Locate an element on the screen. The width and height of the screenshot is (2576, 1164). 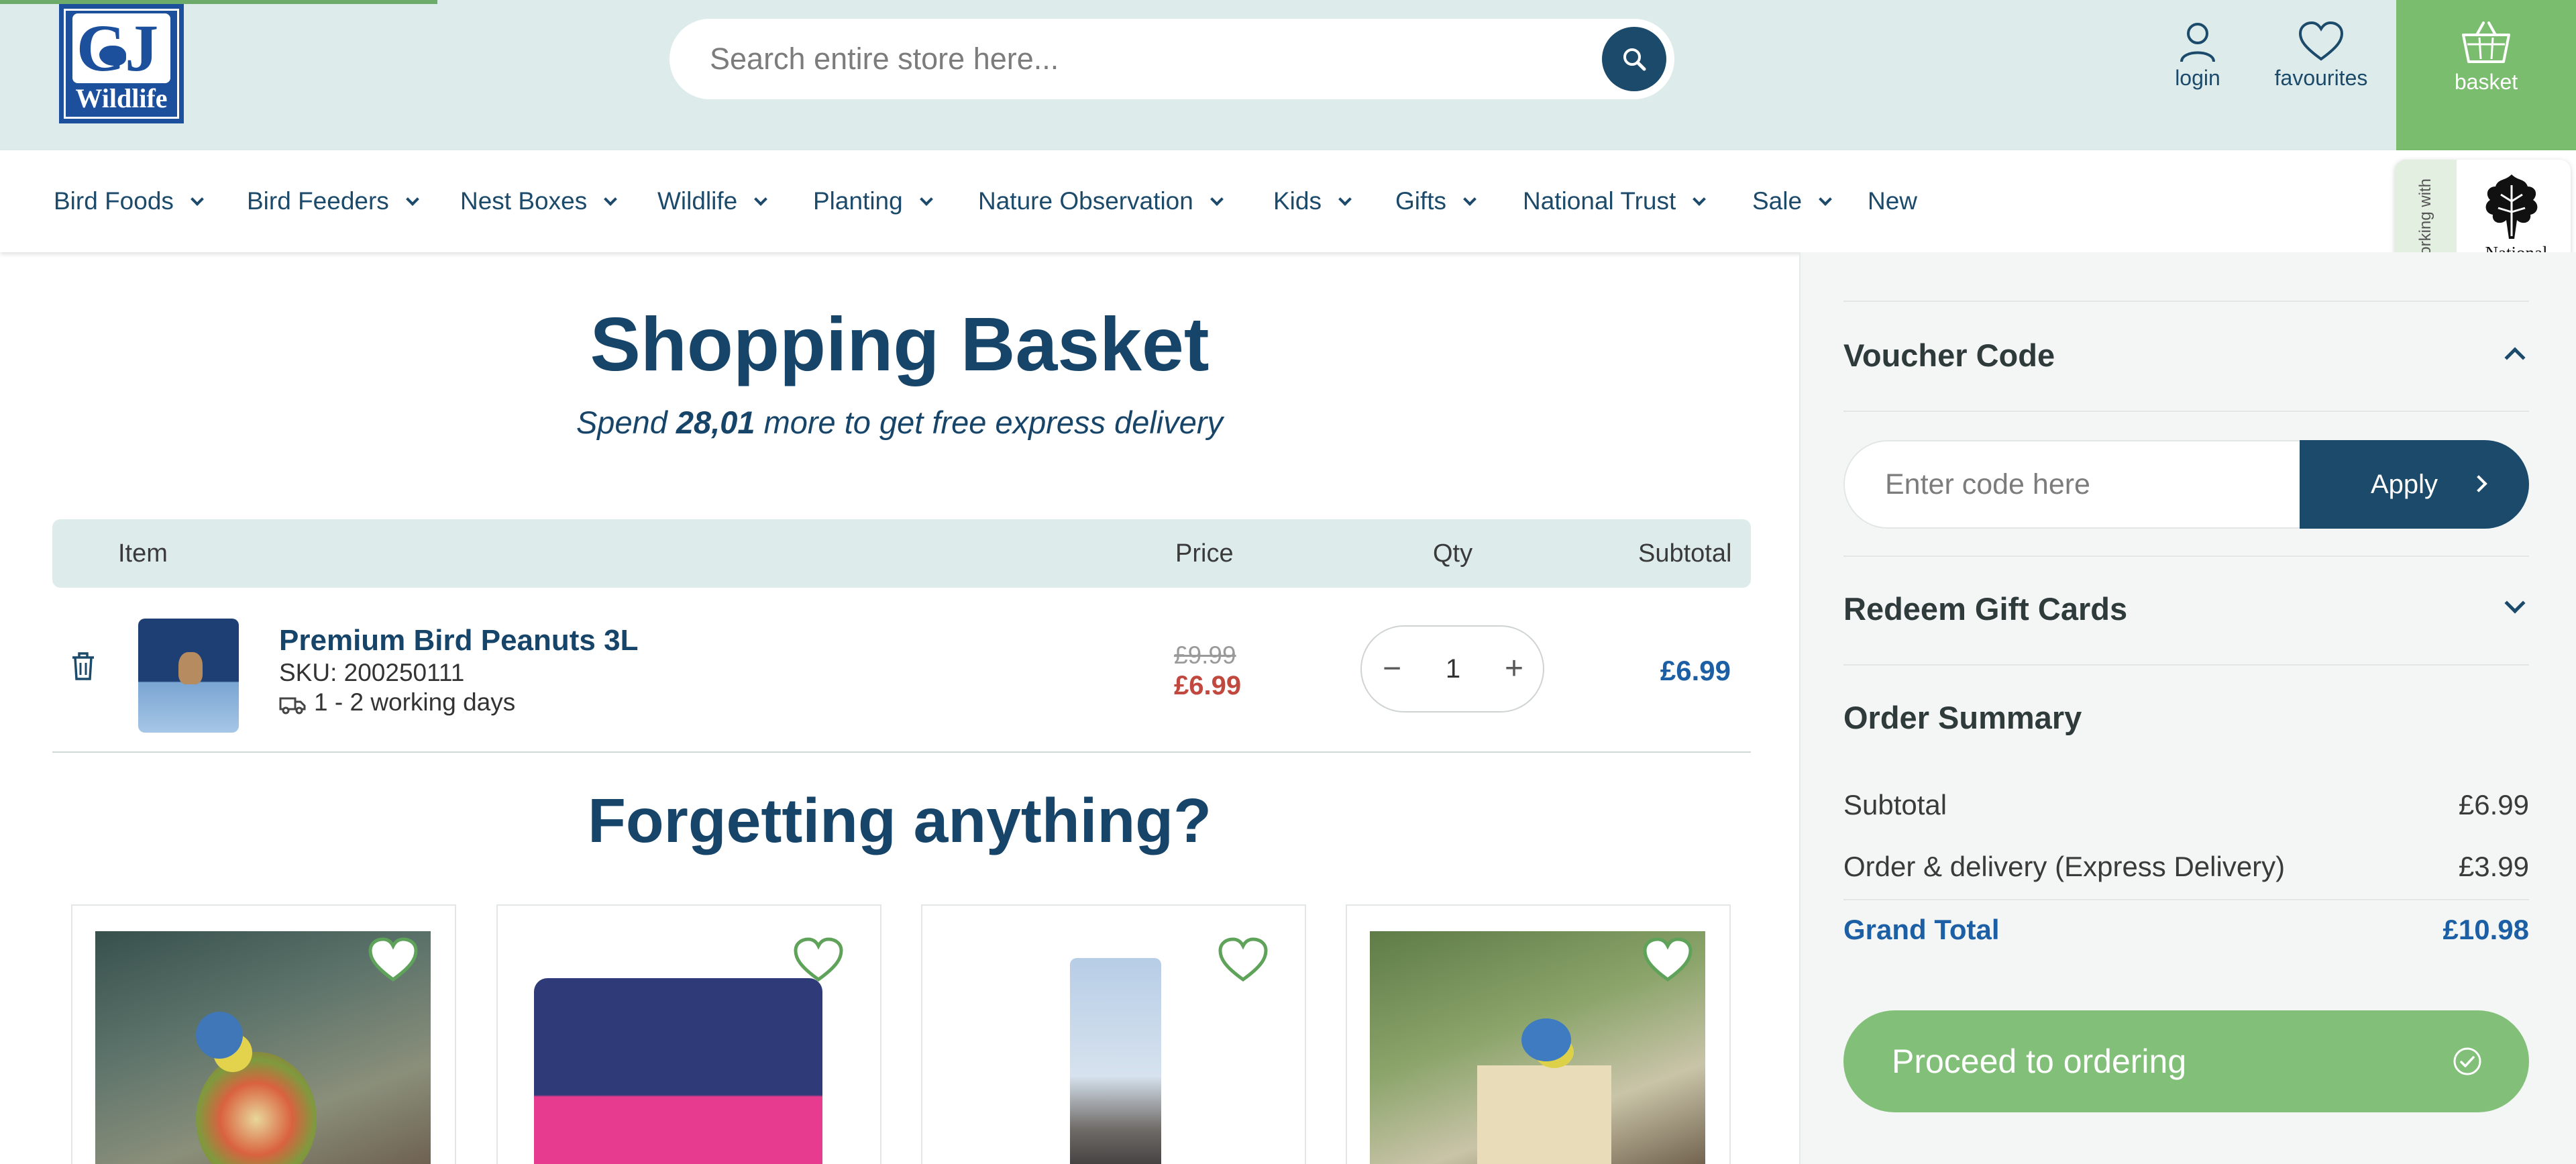
nav-label: Planting is located at coordinates (858, 201).